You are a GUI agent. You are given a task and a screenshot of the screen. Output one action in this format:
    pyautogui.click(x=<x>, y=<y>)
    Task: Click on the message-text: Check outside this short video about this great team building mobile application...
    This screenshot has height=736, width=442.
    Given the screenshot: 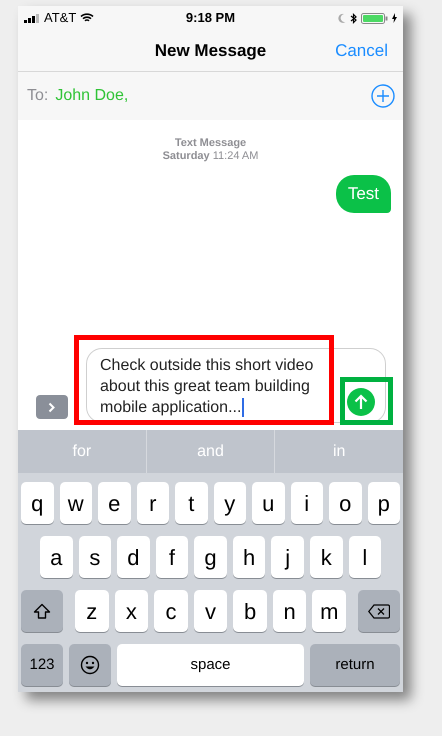 What is the action you would take?
    pyautogui.click(x=207, y=387)
    